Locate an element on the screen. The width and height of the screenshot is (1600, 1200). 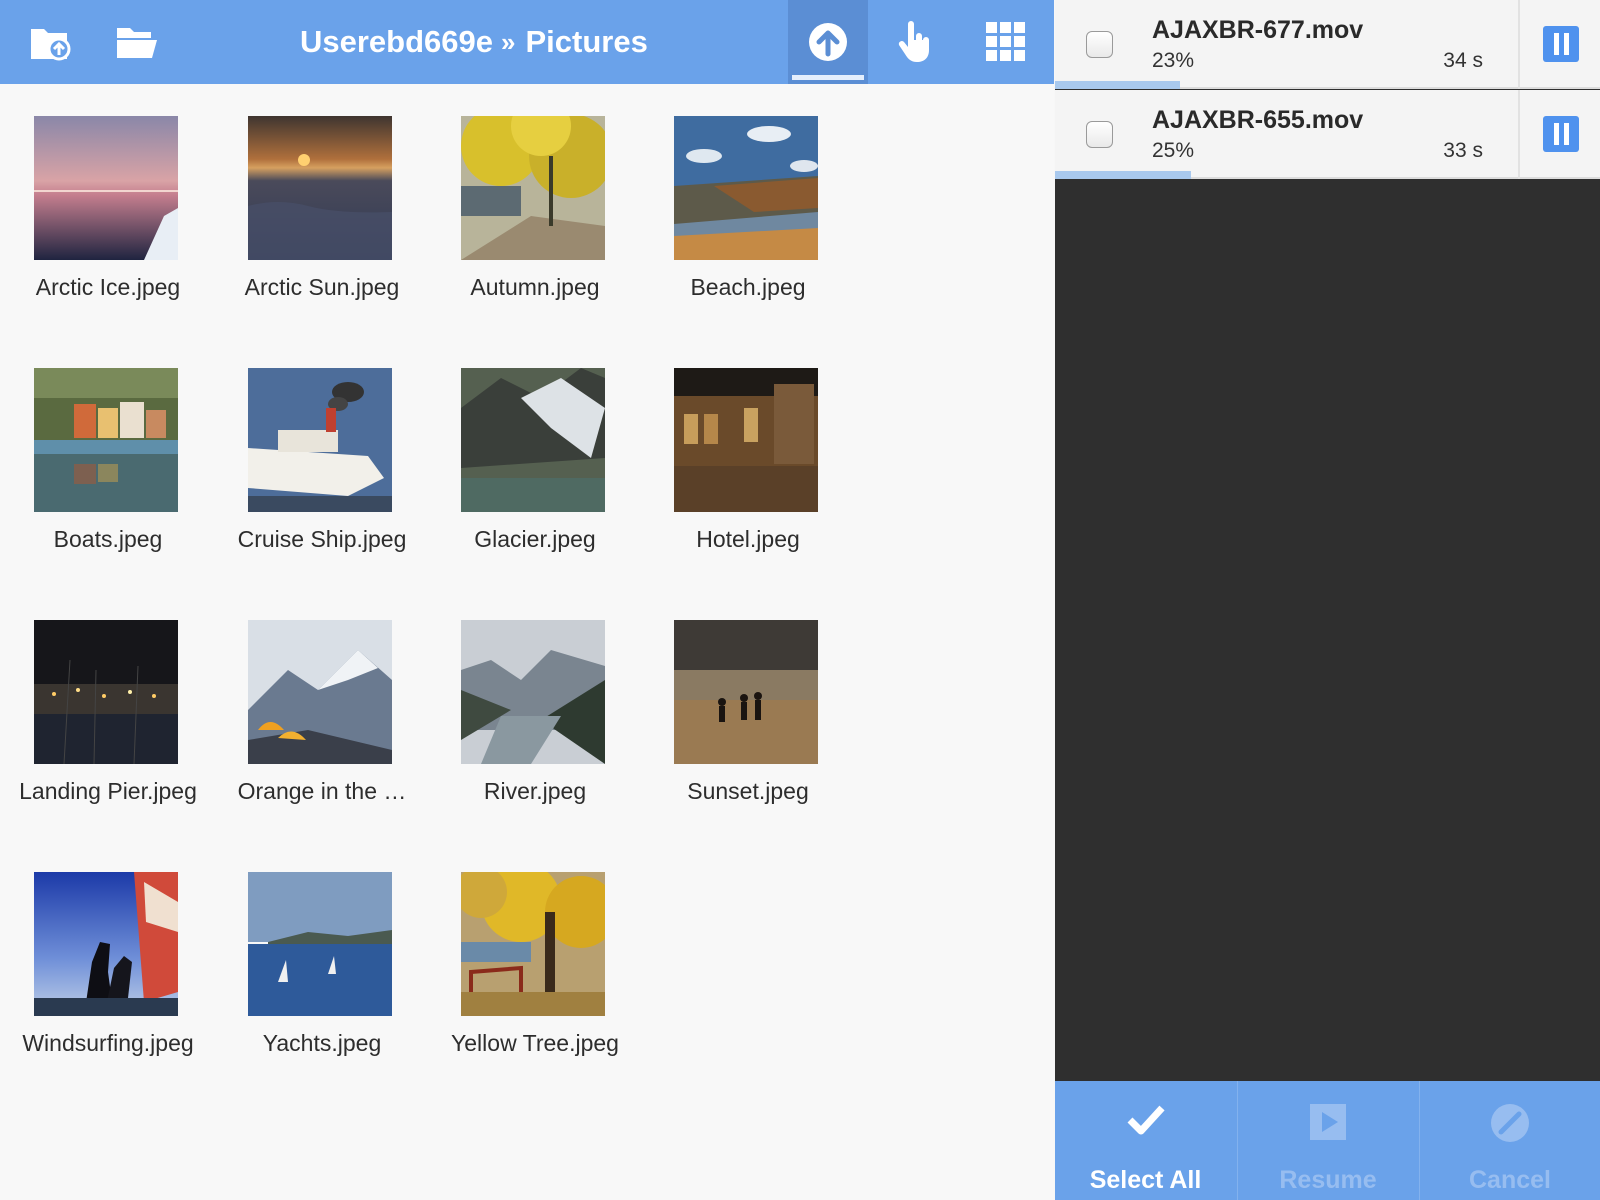
file-tile: Arctic Sun.jpeg is located at coordinates (322, 226).